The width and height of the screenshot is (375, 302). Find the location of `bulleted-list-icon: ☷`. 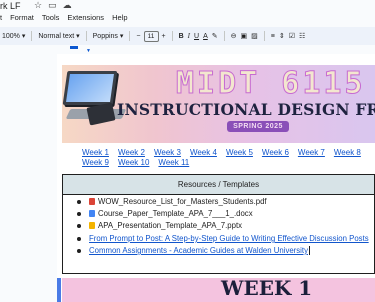

bulleted-list-icon: ☷ is located at coordinates (302, 36).